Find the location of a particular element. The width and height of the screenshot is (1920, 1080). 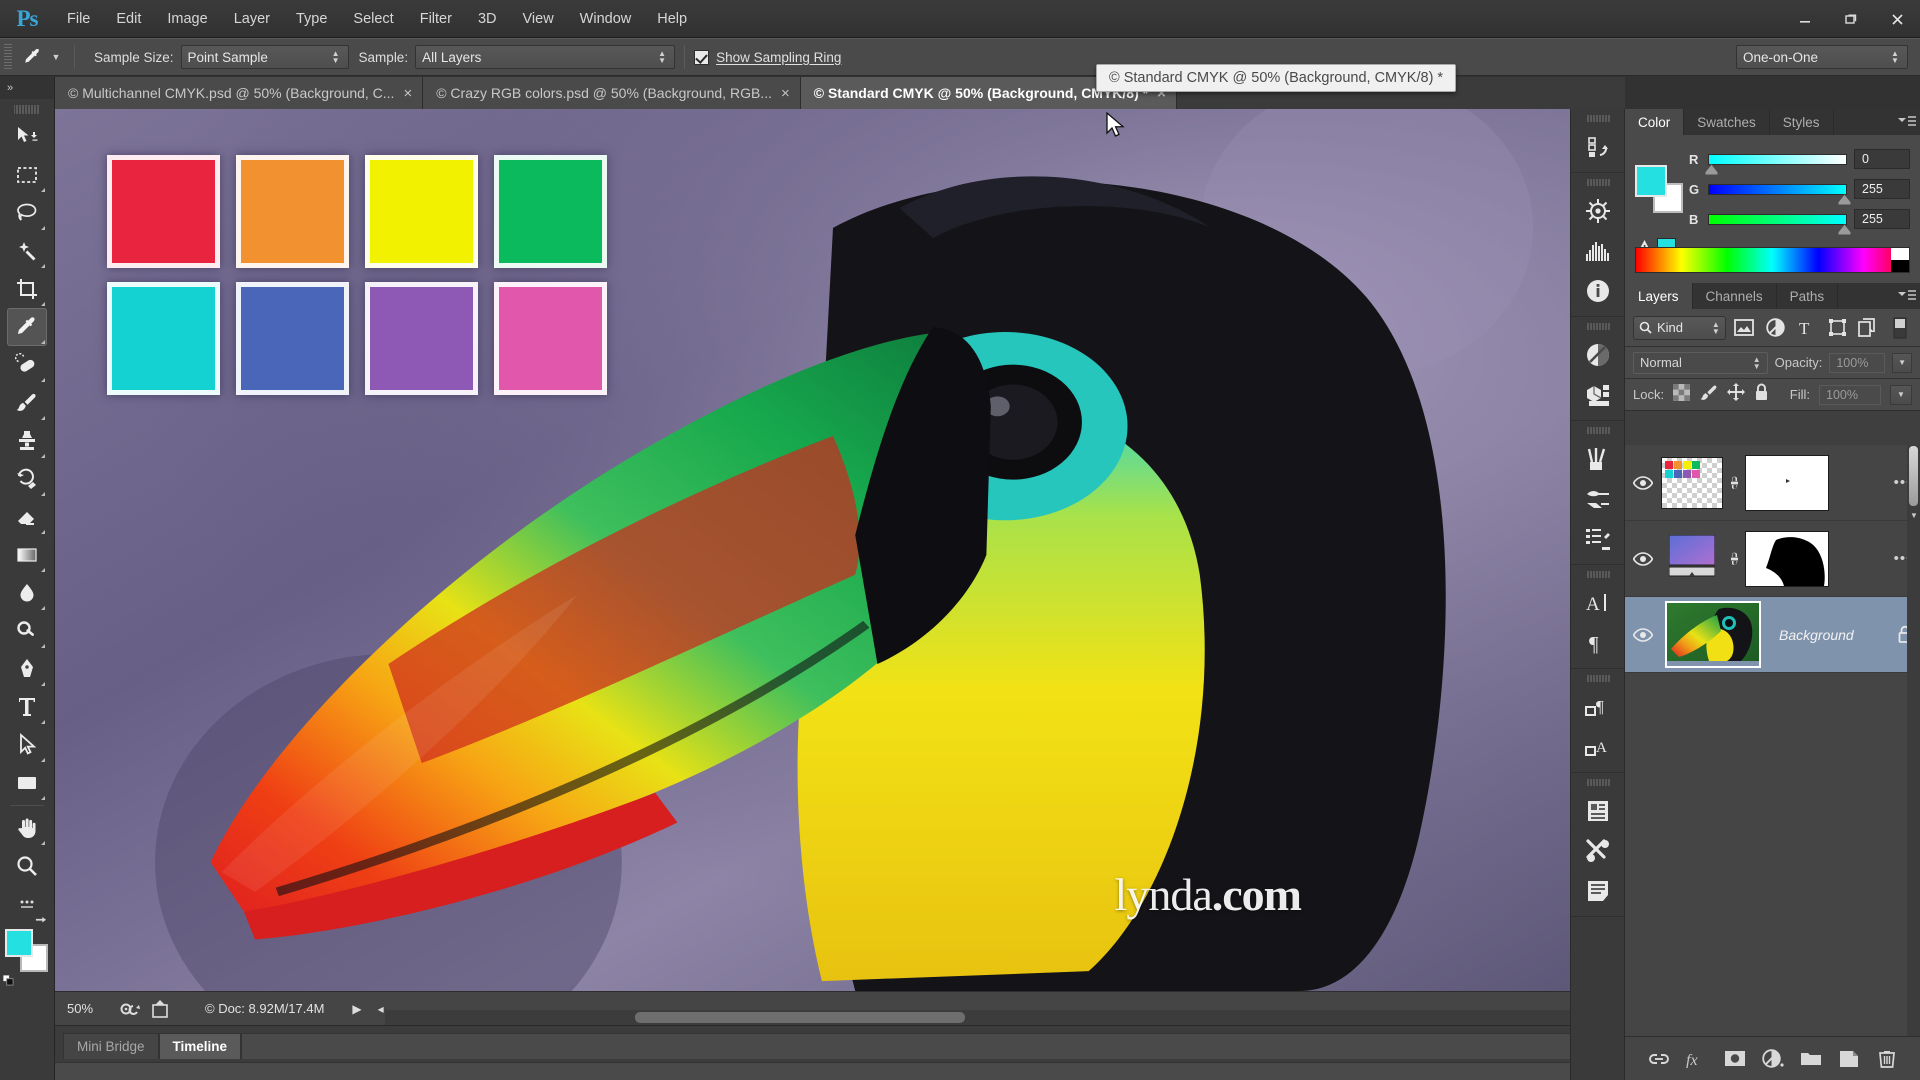

layer-row-swatches: ••• is located at coordinates (1772, 483).